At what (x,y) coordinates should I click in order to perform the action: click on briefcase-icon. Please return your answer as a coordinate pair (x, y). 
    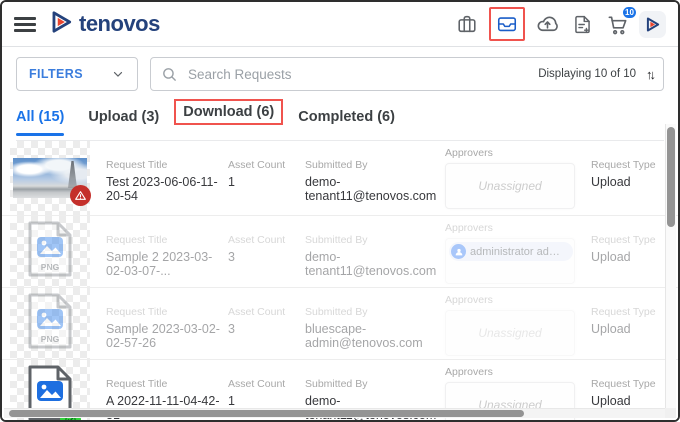
    Looking at the image, I should click on (467, 24).